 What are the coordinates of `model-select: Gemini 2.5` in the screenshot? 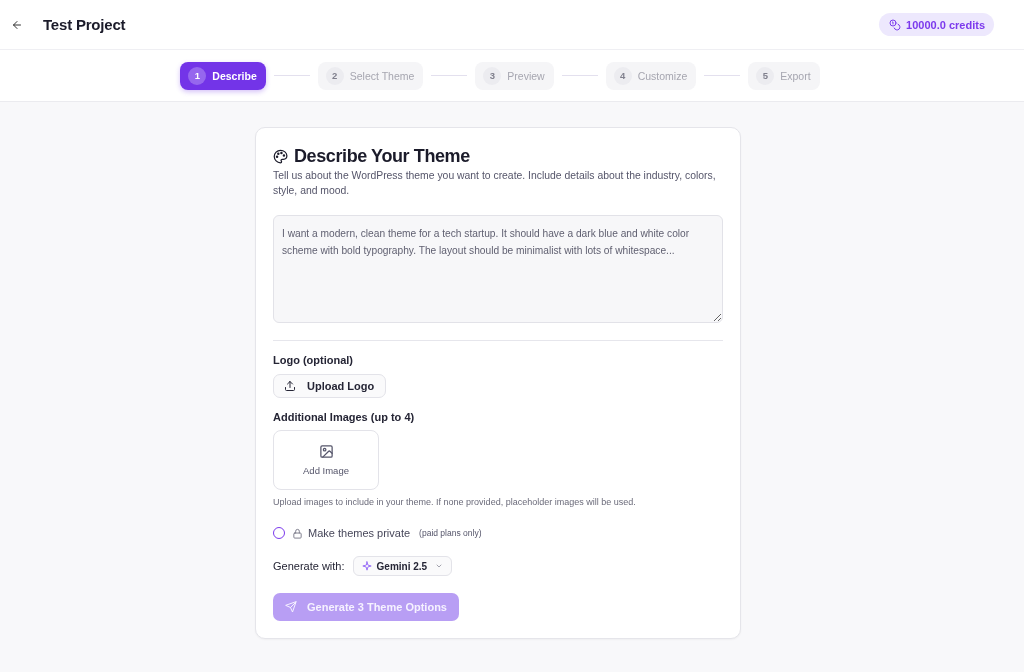 It's located at (402, 566).